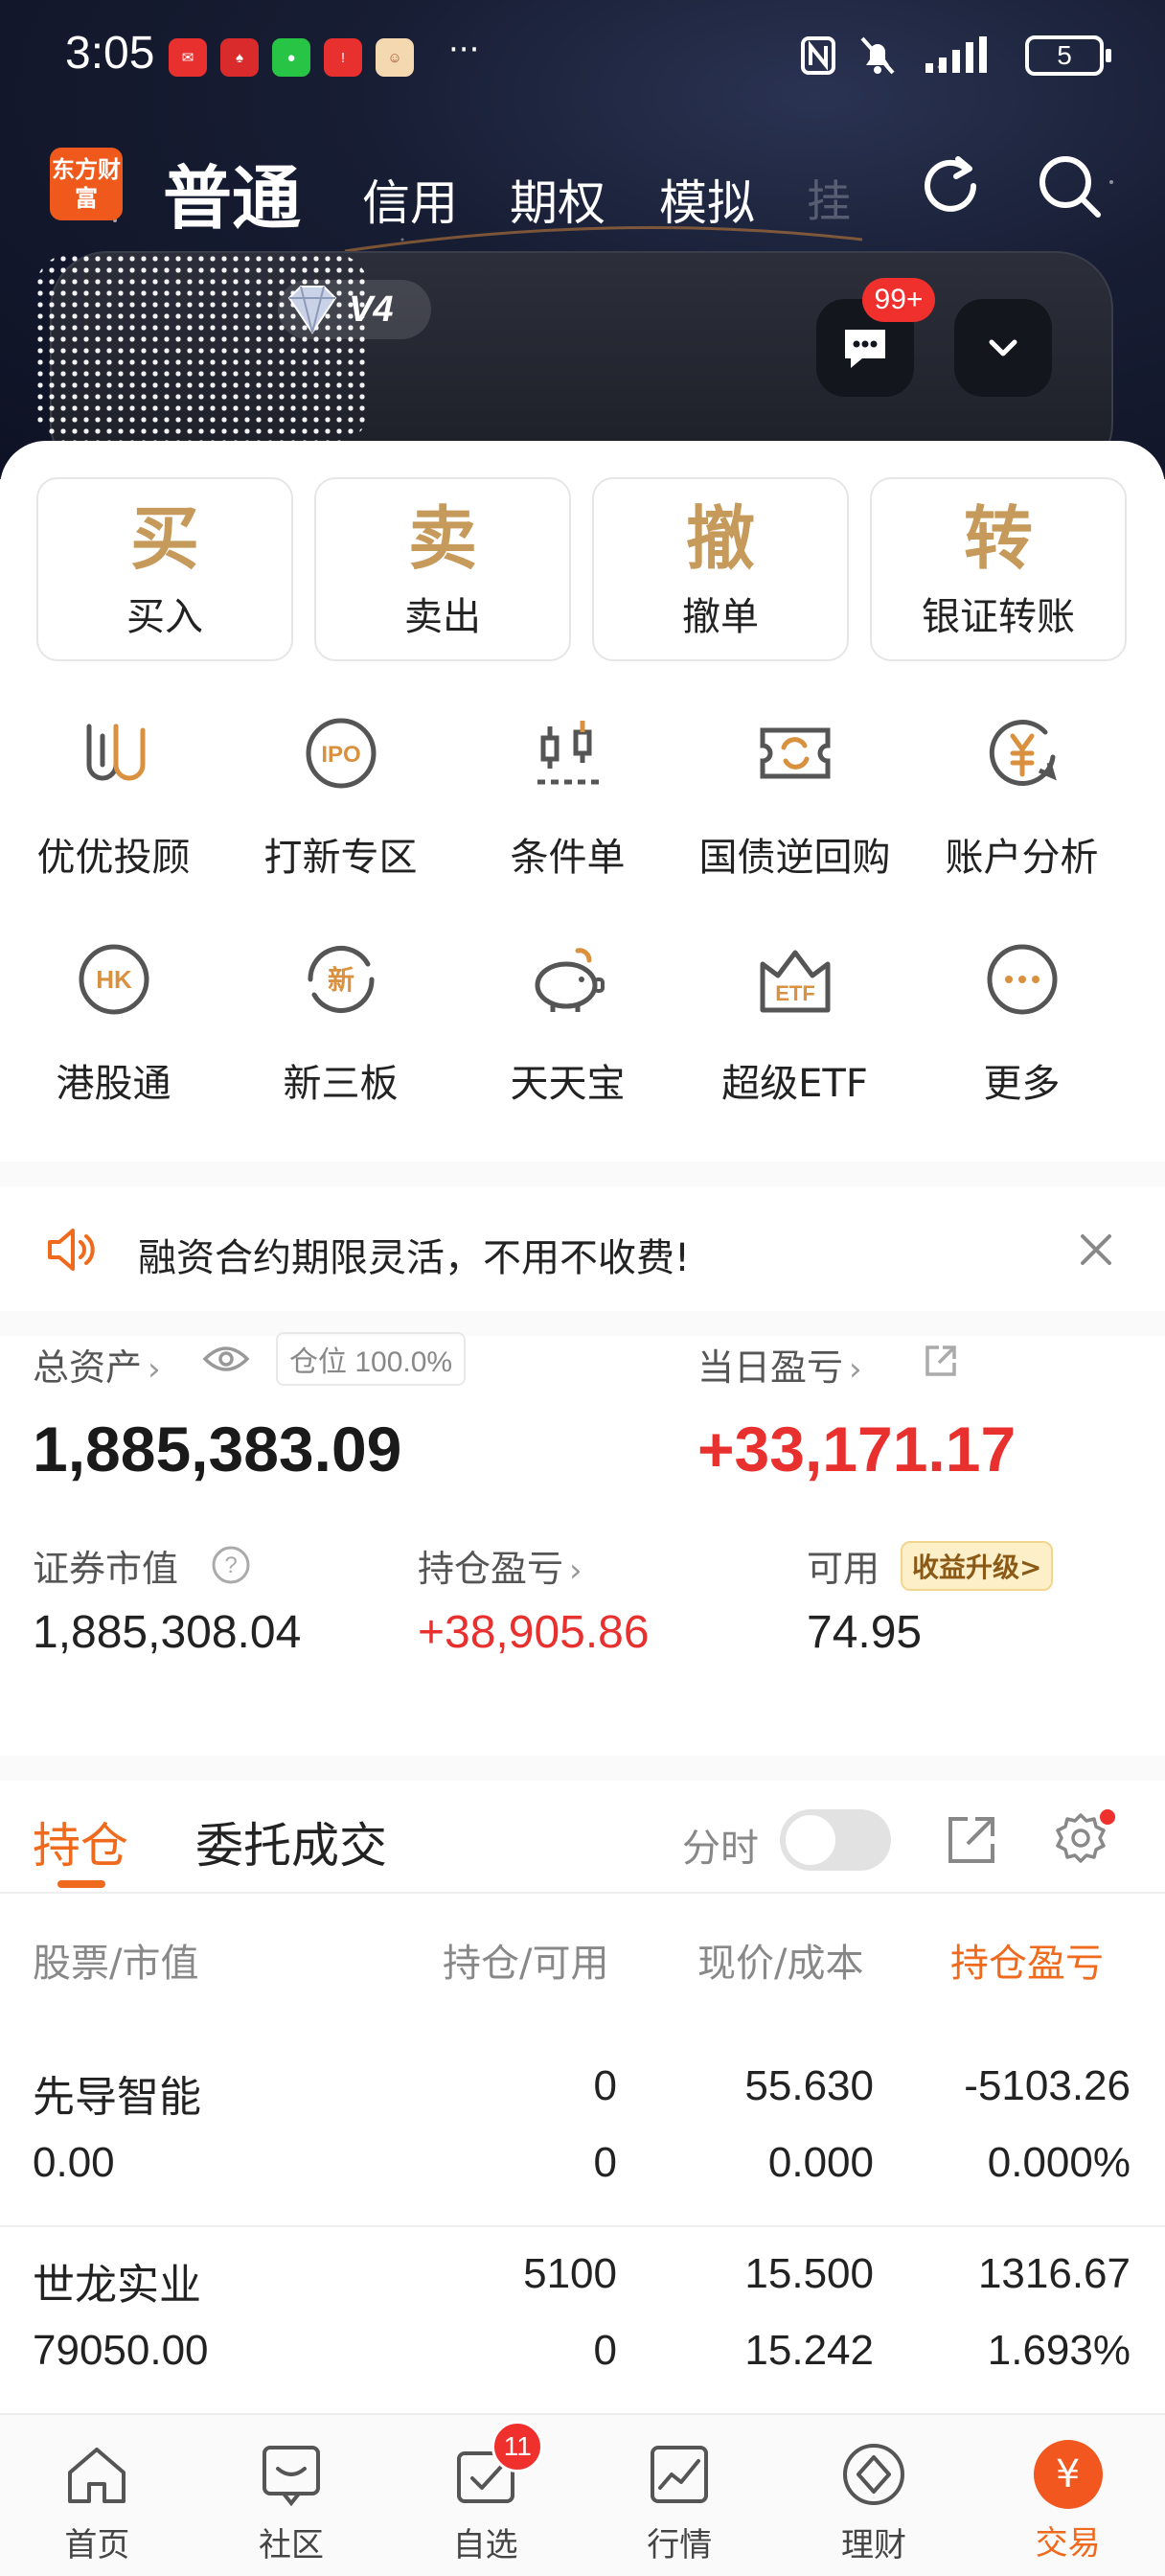  I want to click on mute-bell-icon, so click(878, 55).